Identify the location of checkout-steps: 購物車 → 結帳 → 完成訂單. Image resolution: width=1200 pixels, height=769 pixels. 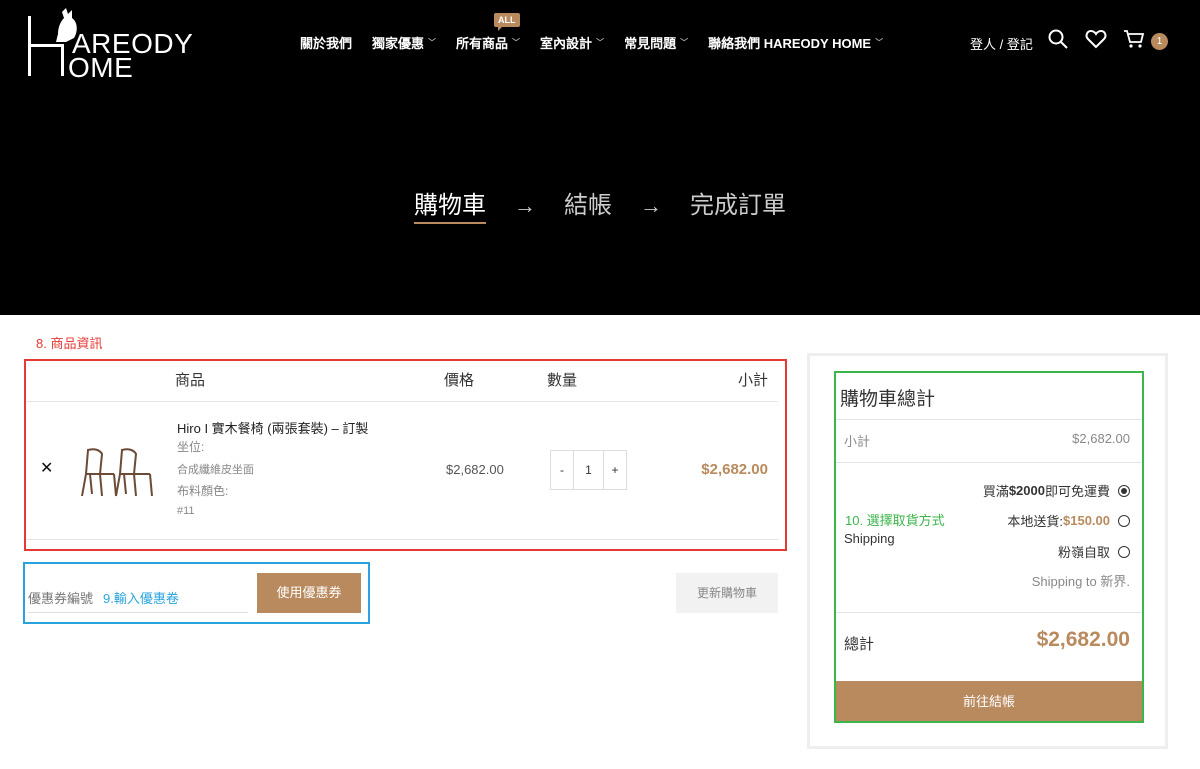
(600, 204).